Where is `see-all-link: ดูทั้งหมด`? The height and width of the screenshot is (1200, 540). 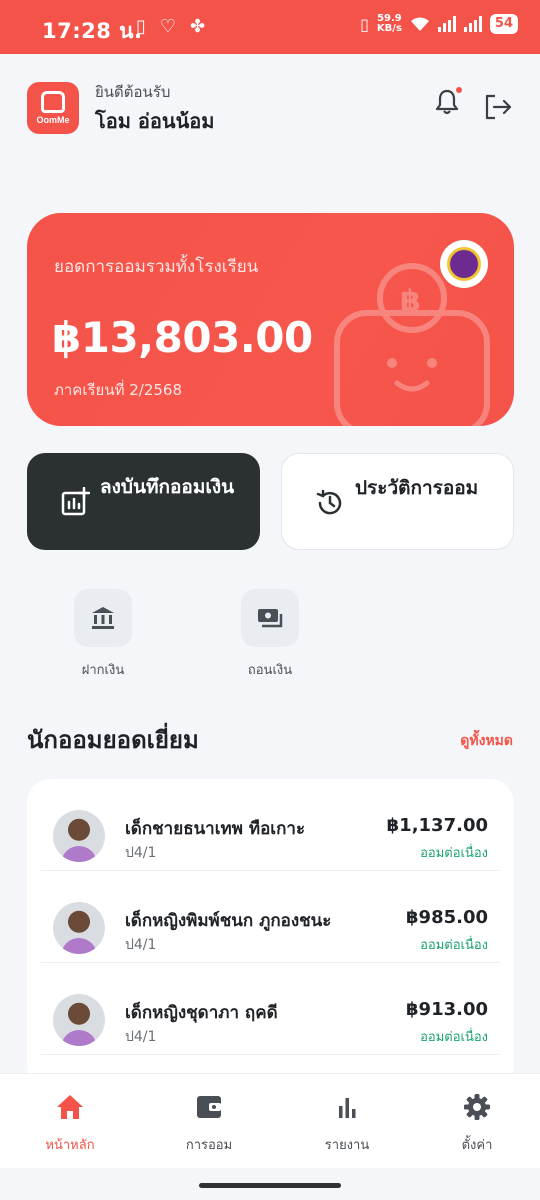
see-all-link: ดูทั้งหมด is located at coordinates (486, 741).